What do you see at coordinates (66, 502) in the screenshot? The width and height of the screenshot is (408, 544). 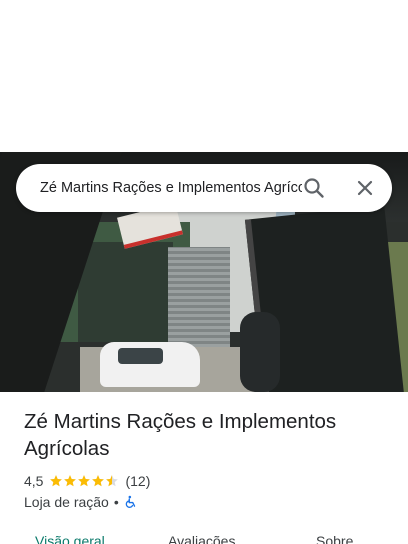 I see `place-category: Loja de ração` at bounding box center [66, 502].